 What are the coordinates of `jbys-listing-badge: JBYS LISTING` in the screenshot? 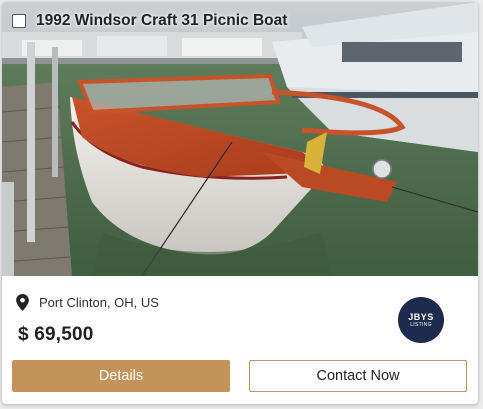 It's located at (421, 320).